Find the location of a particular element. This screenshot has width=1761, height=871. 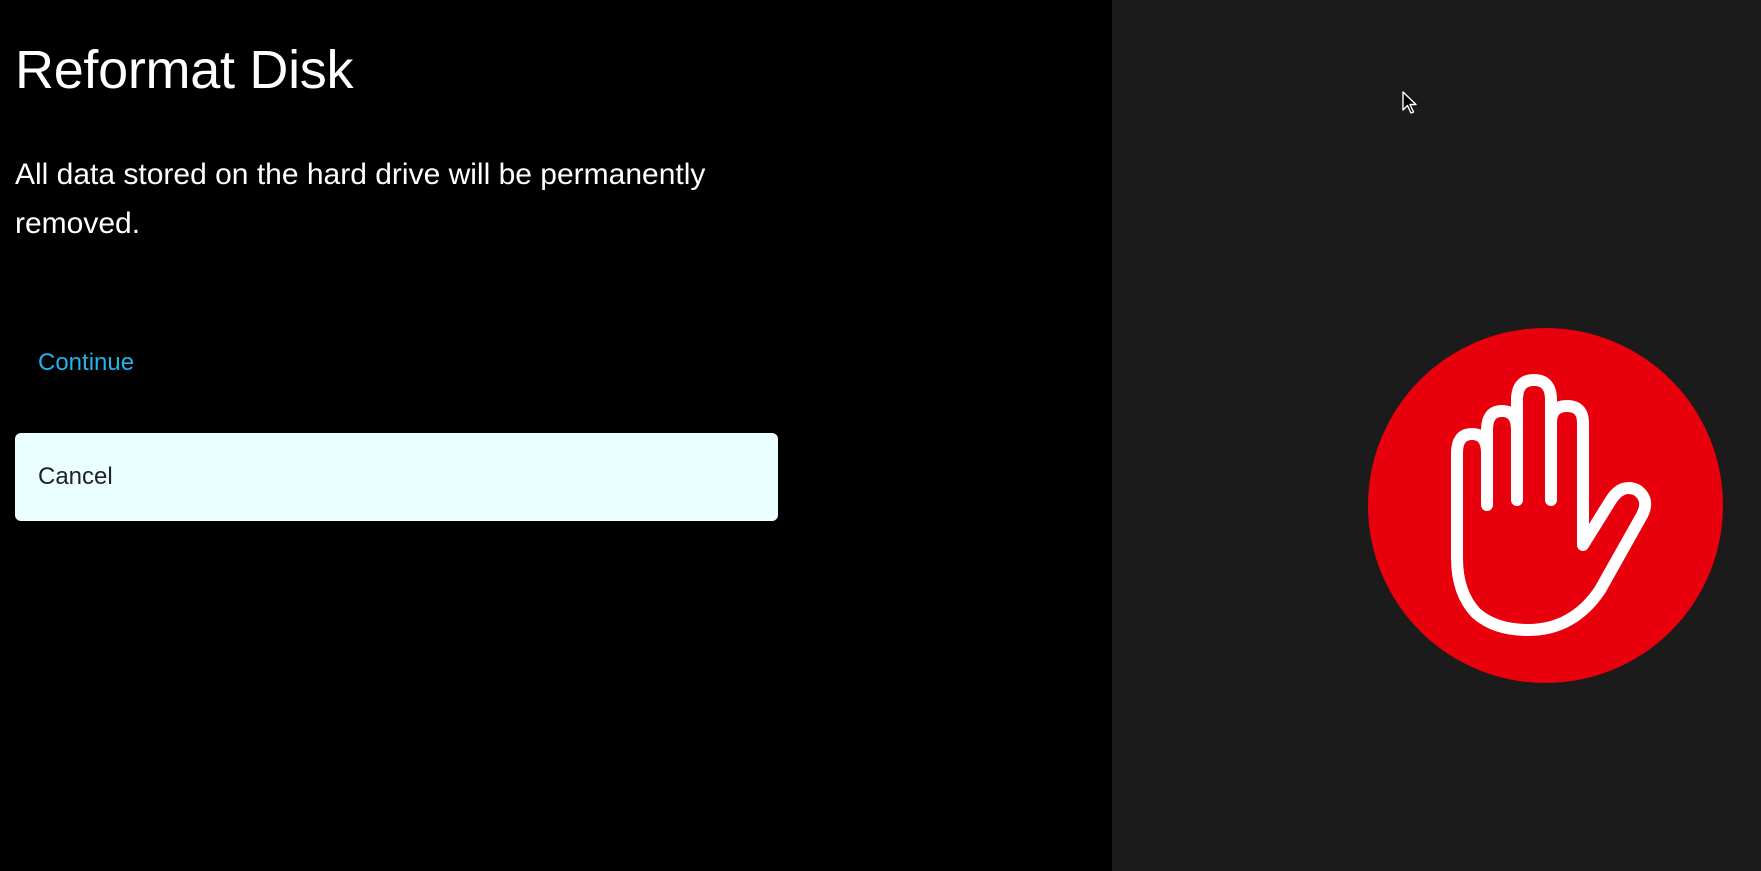

mouse-cursor-icon is located at coordinates (1409, 102).